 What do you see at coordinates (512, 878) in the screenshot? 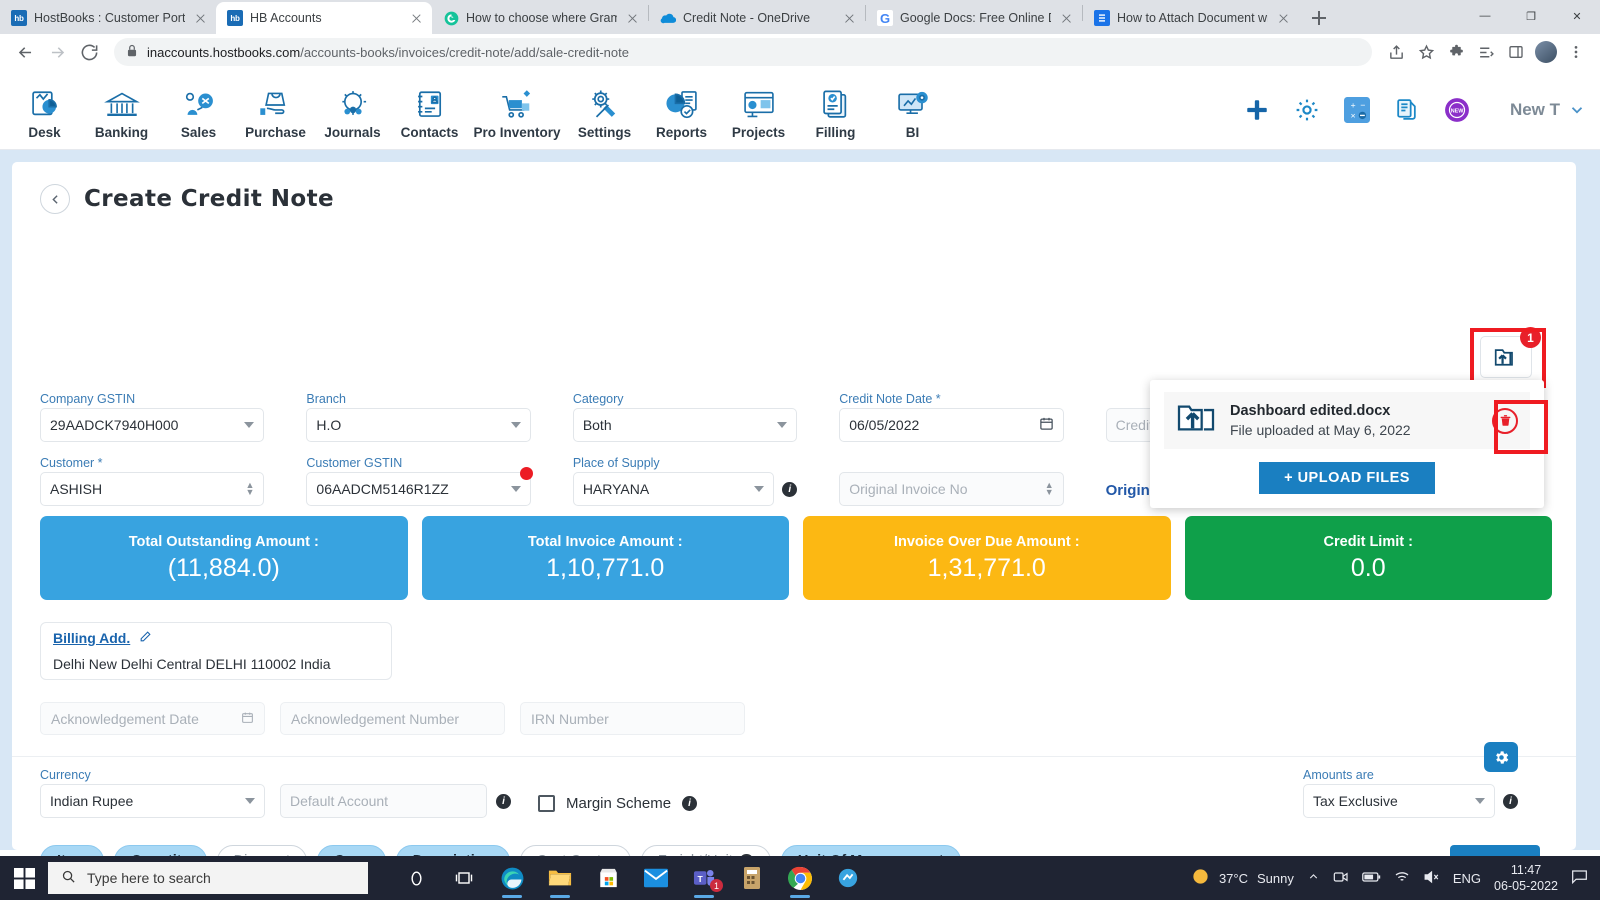
I see `edge-icon` at bounding box center [512, 878].